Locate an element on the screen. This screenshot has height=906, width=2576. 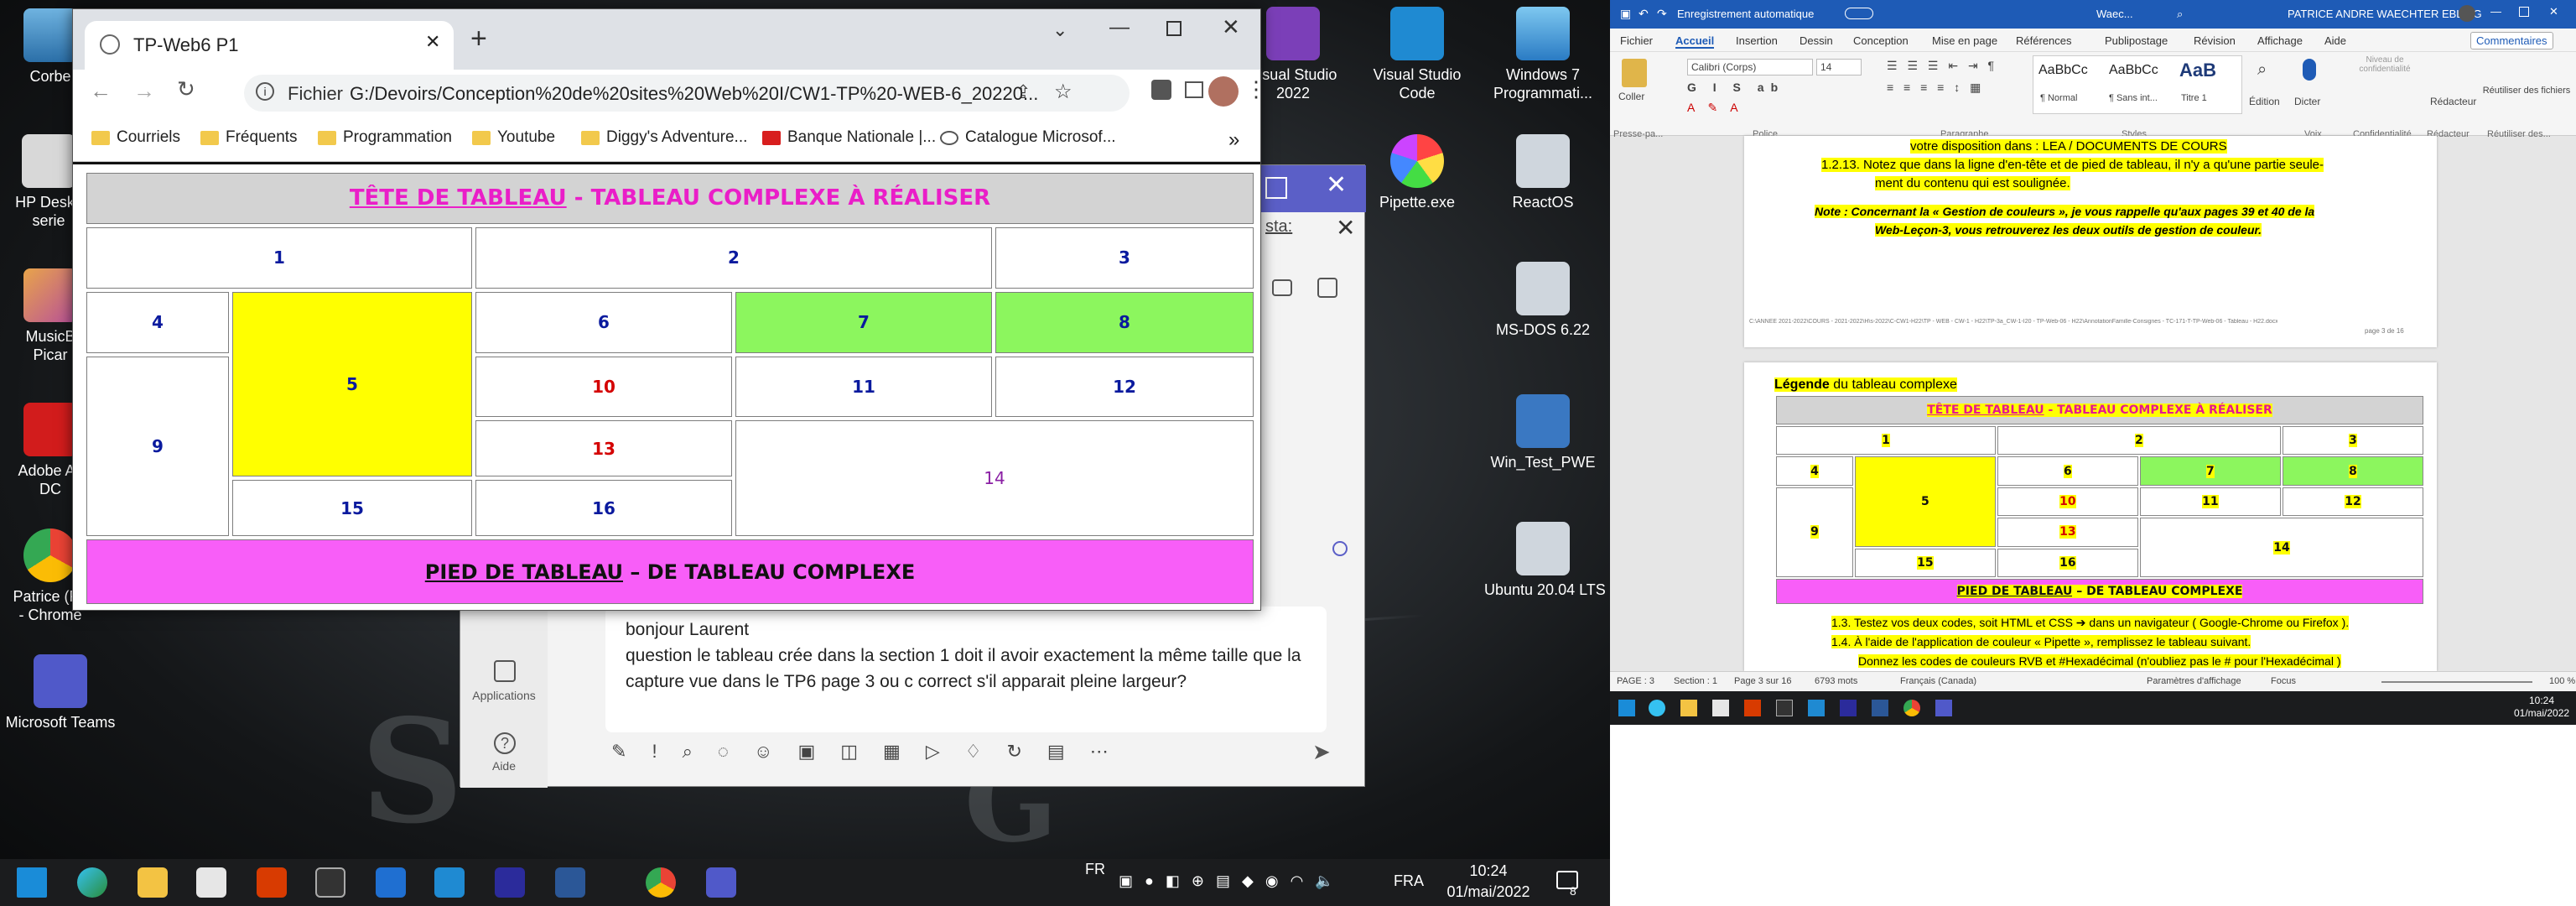
wifi-icon: ◠ is located at coordinates (1297, 881).